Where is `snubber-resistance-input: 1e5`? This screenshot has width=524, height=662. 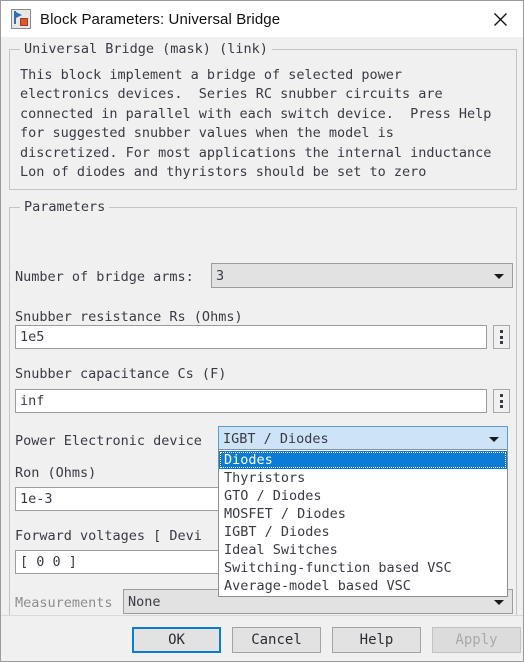
snubber-resistance-input: 1e5 is located at coordinates (251, 337).